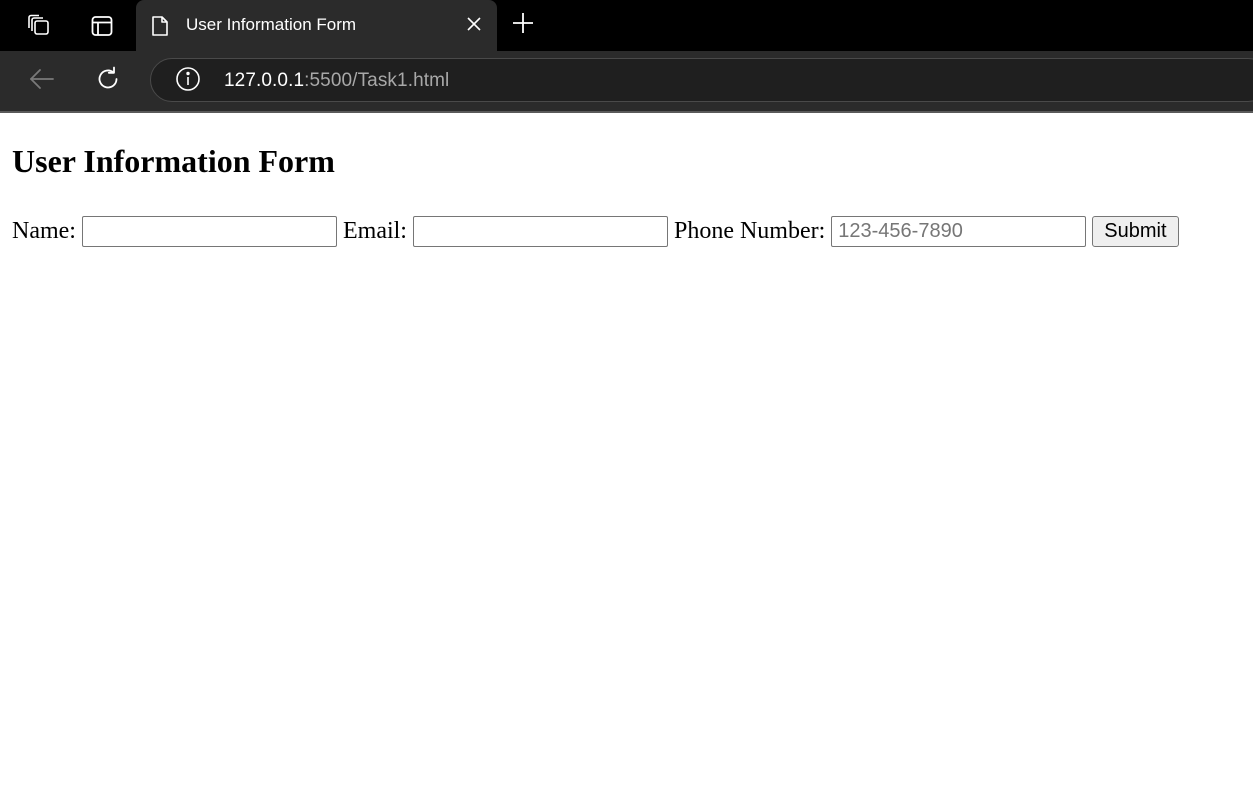 The image size is (1253, 793). What do you see at coordinates (540, 231) in the screenshot?
I see `email-input` at bounding box center [540, 231].